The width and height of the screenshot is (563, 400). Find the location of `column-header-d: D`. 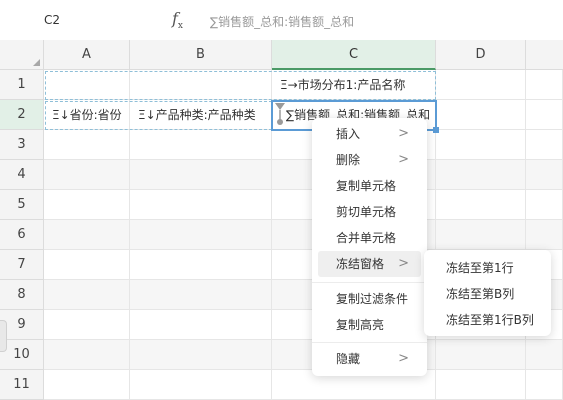

column-header-d: D is located at coordinates (481, 55).